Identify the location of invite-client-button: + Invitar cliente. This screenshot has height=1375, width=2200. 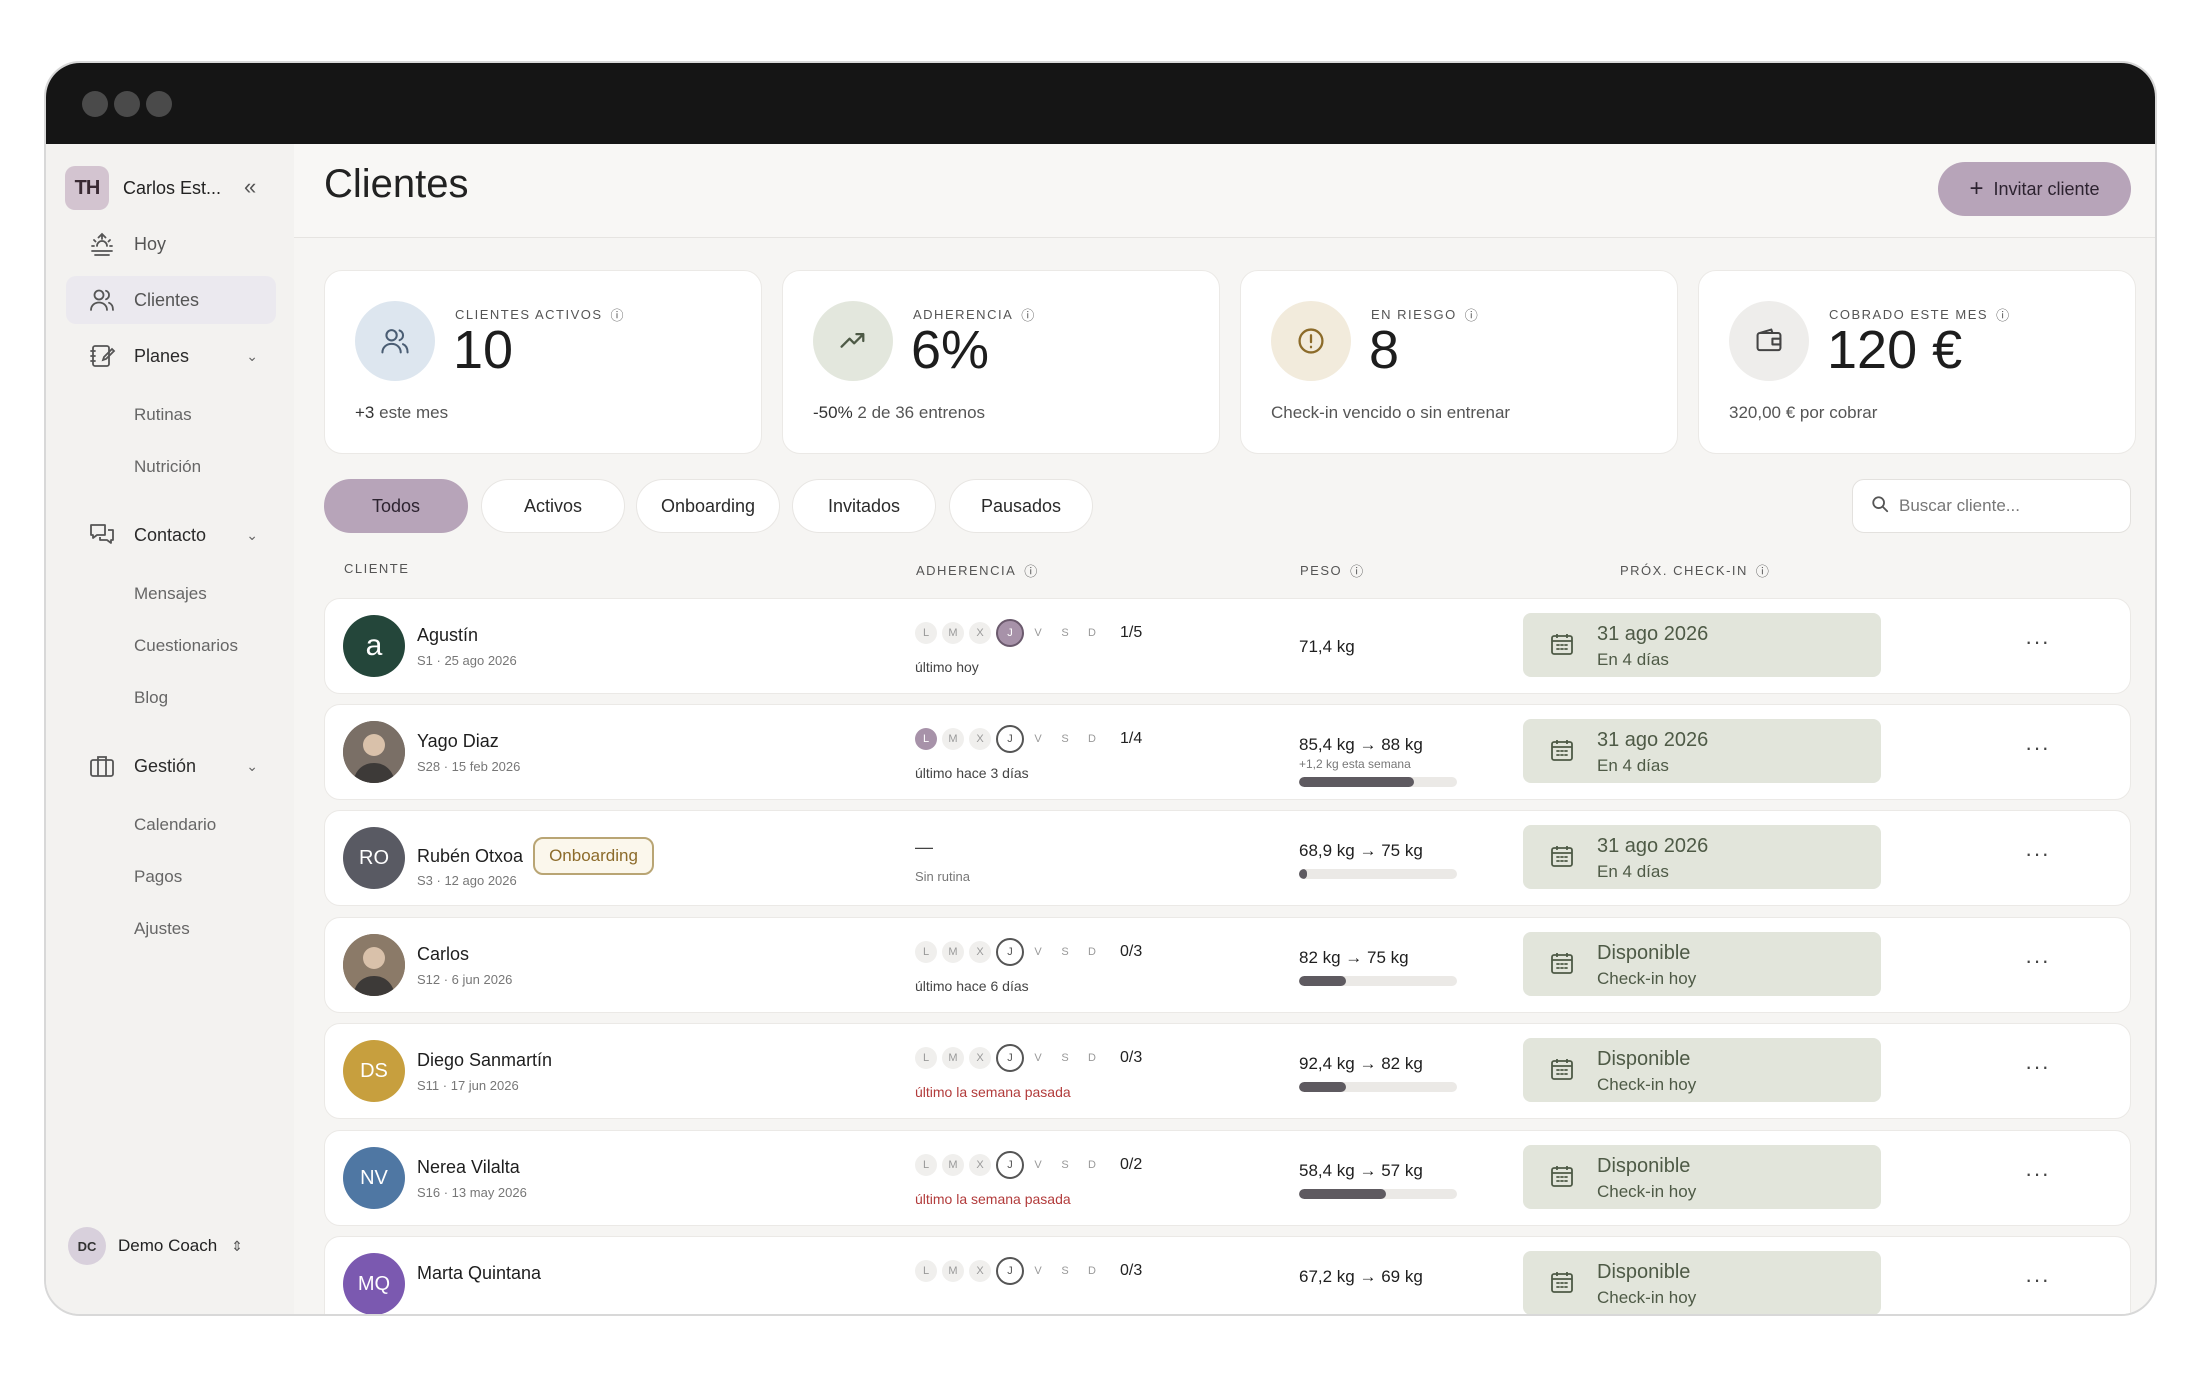
(2034, 189).